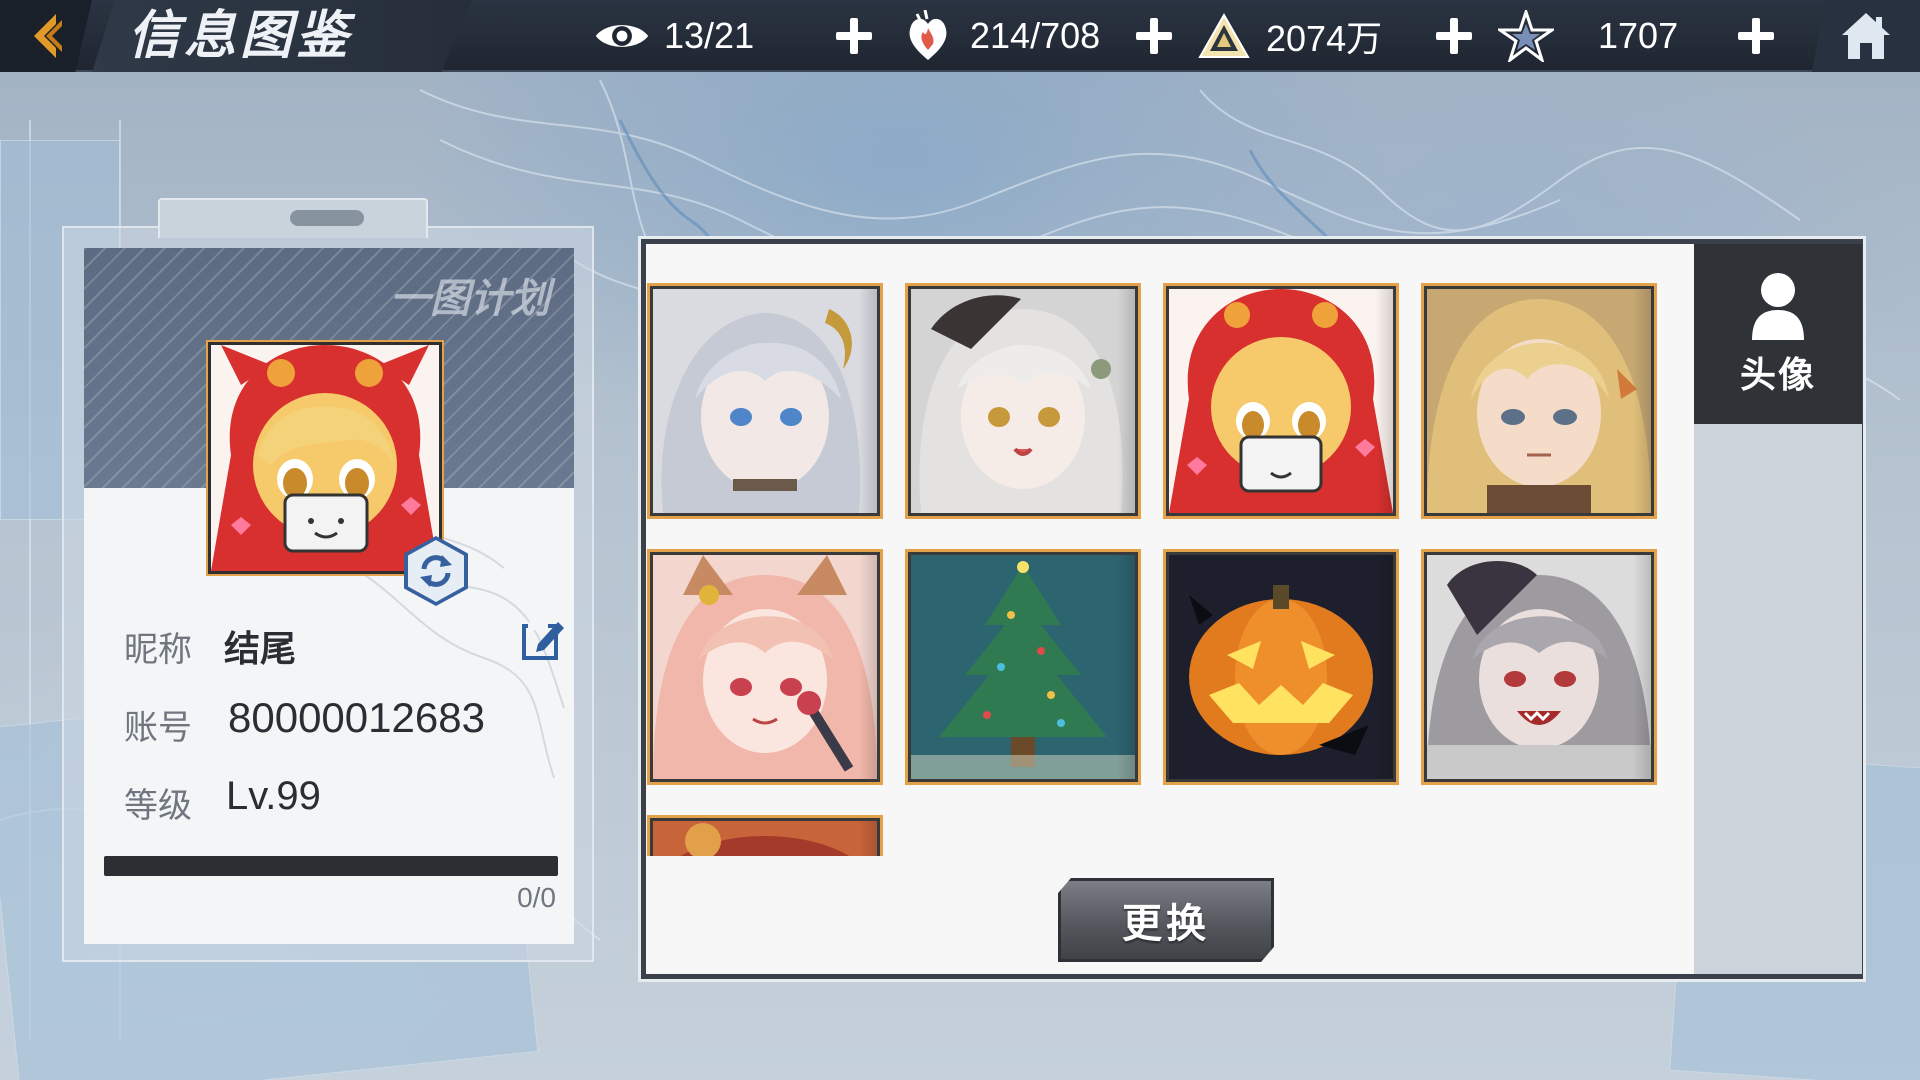 Image resolution: width=1920 pixels, height=1080 pixels. I want to click on game-logo: 一图计划, so click(470, 298).